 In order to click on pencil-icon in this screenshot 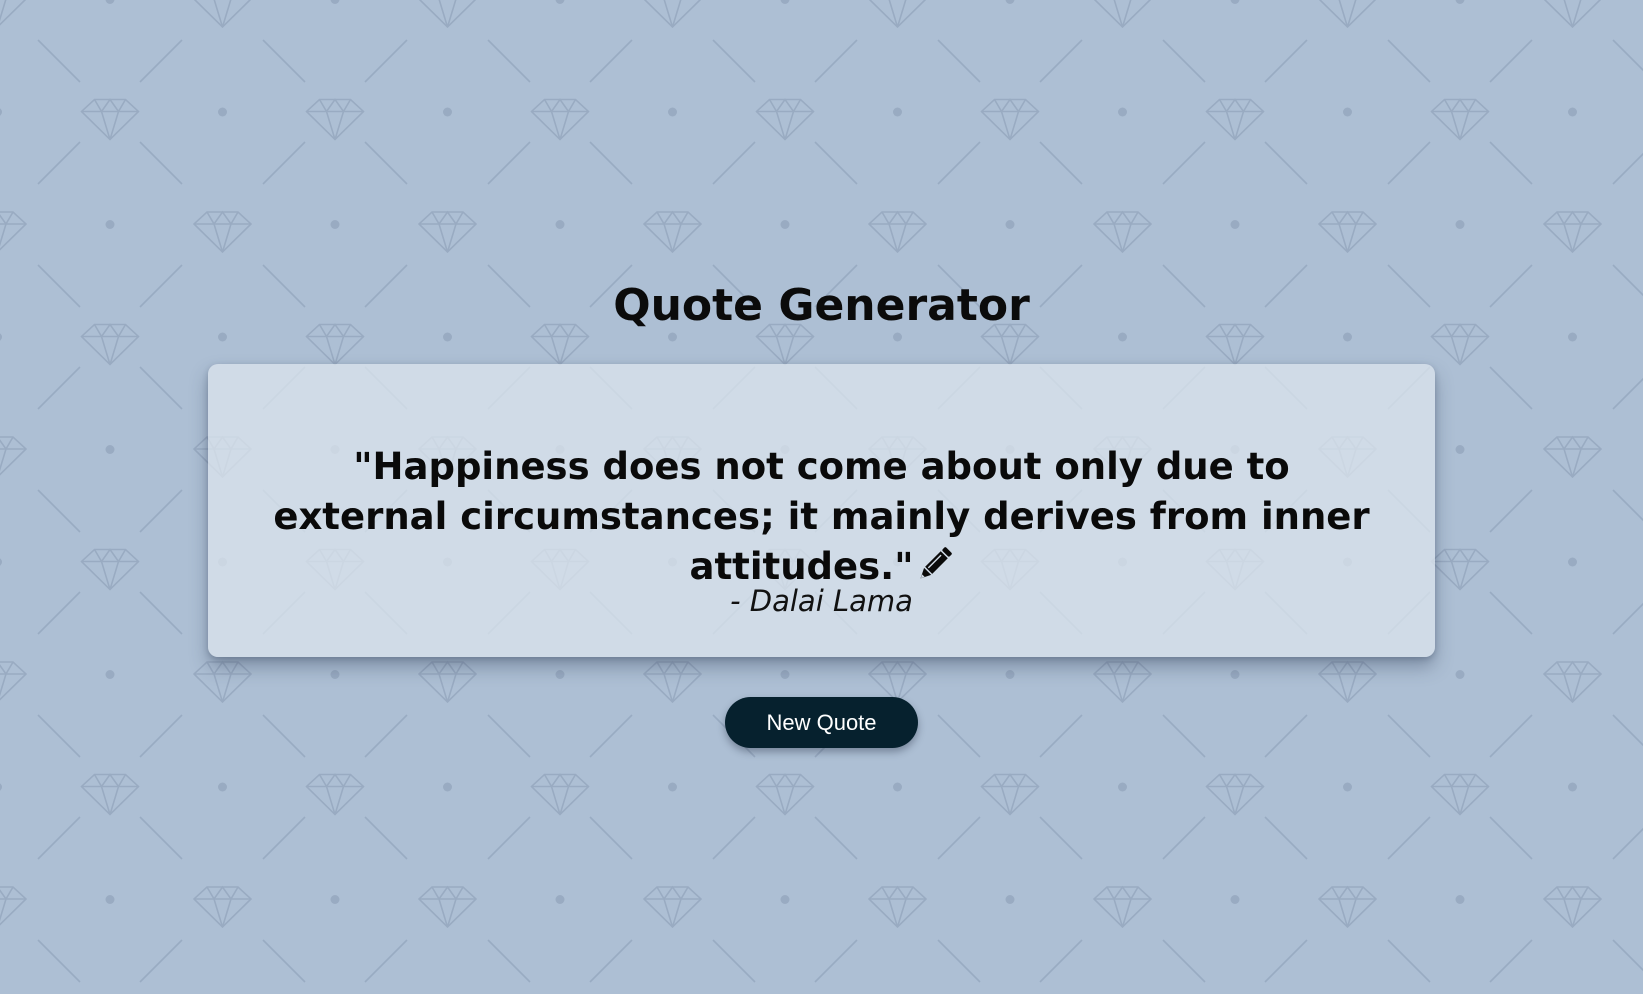, I will do `click(936, 563)`.